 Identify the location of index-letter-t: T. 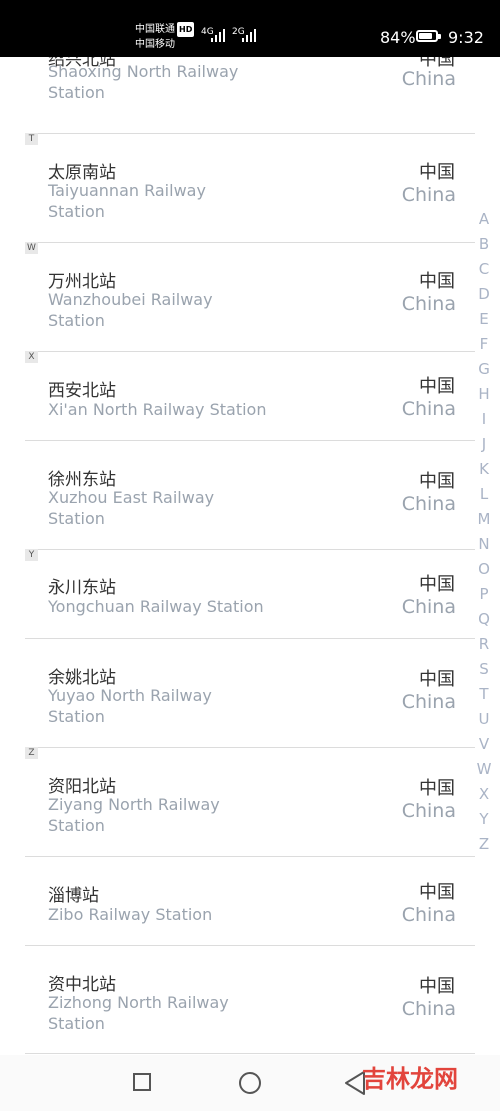
(484, 696).